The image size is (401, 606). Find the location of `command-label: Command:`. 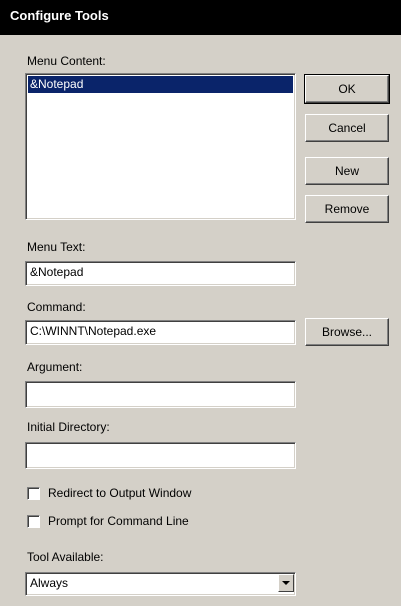

command-label: Command: is located at coordinates (56, 307).